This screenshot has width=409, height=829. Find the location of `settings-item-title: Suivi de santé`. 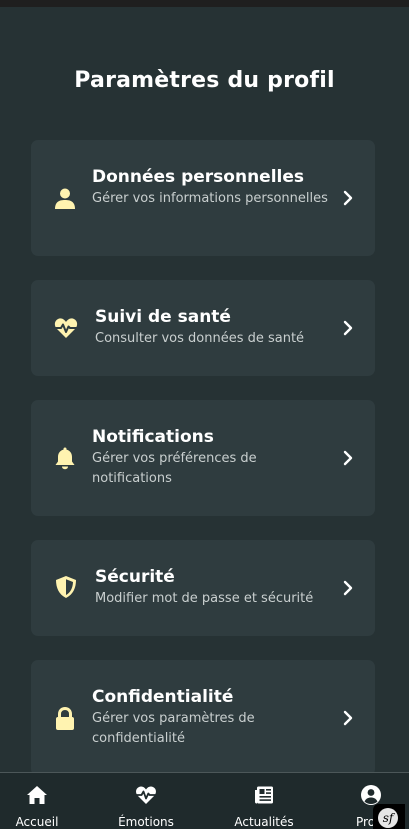

settings-item-title: Suivi de santé is located at coordinates (163, 317).